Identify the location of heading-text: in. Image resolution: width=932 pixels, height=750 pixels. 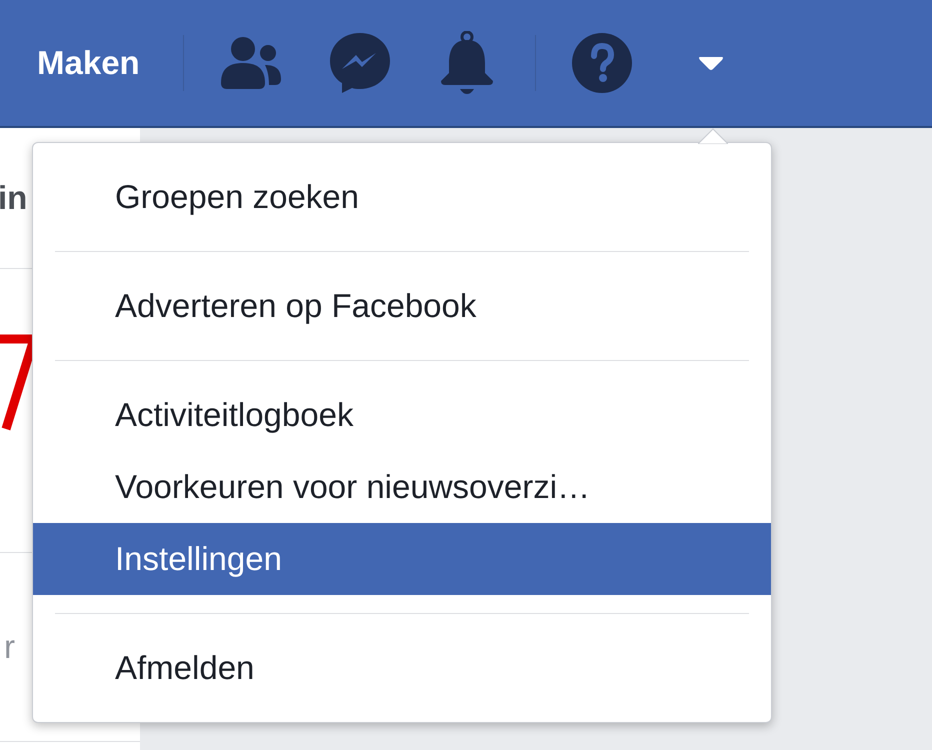
(14, 198).